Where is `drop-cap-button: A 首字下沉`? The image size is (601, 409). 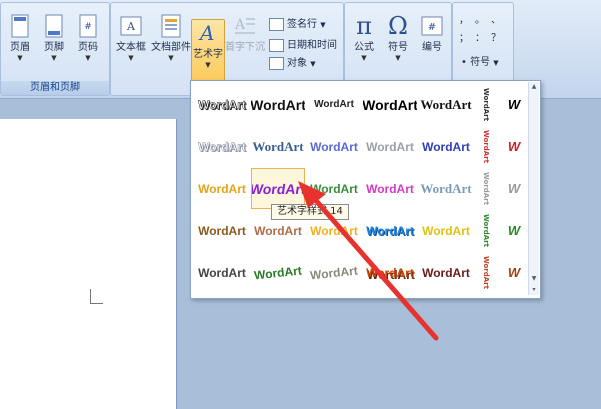 drop-cap-button: A 首字下沉 is located at coordinates (245, 43).